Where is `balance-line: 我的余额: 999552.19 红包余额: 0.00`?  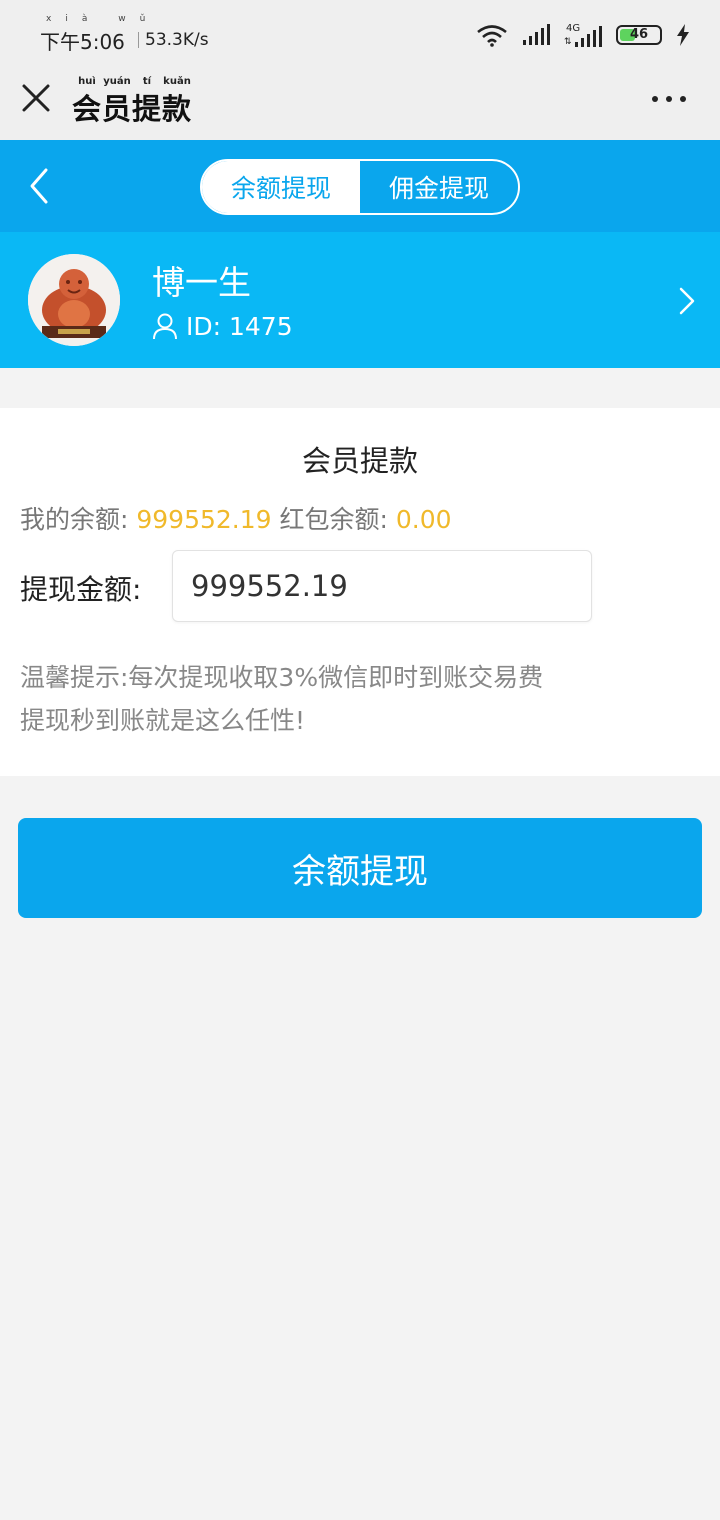
balance-line: 我的余额: 999552.19 红包余额: 0.00 is located at coordinates (236, 518).